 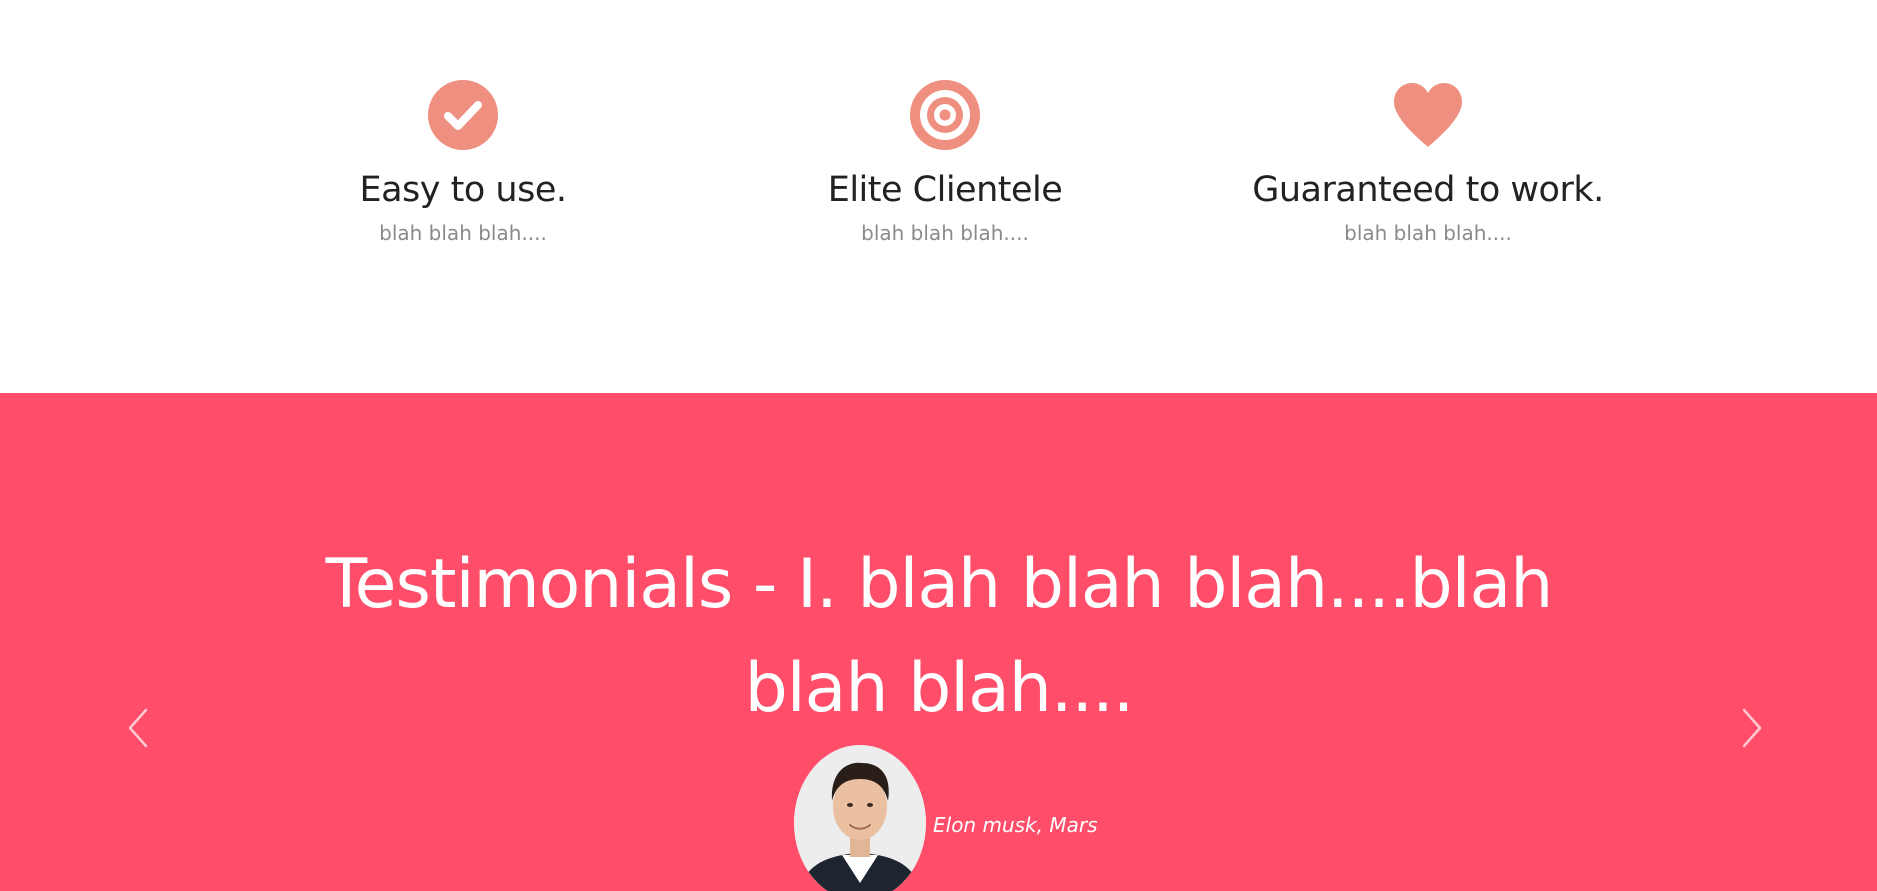 I want to click on feature-title: Easy to use., so click(x=463, y=190).